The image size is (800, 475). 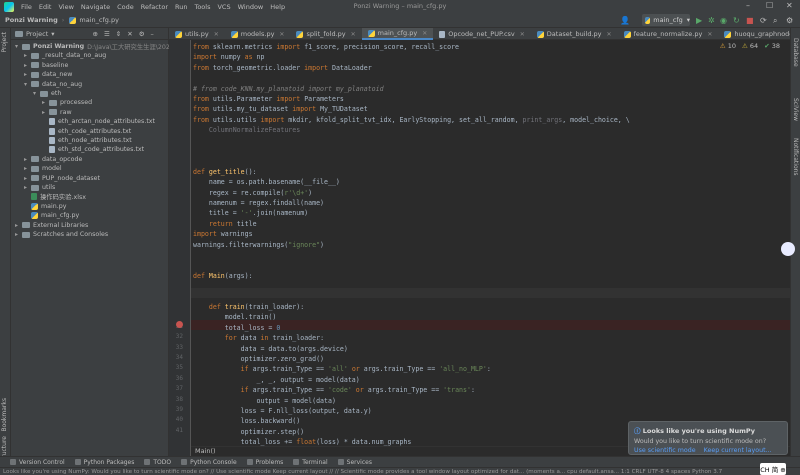 What do you see at coordinates (95, 34) in the screenshot?
I see `add-icon: ⊕` at bounding box center [95, 34].